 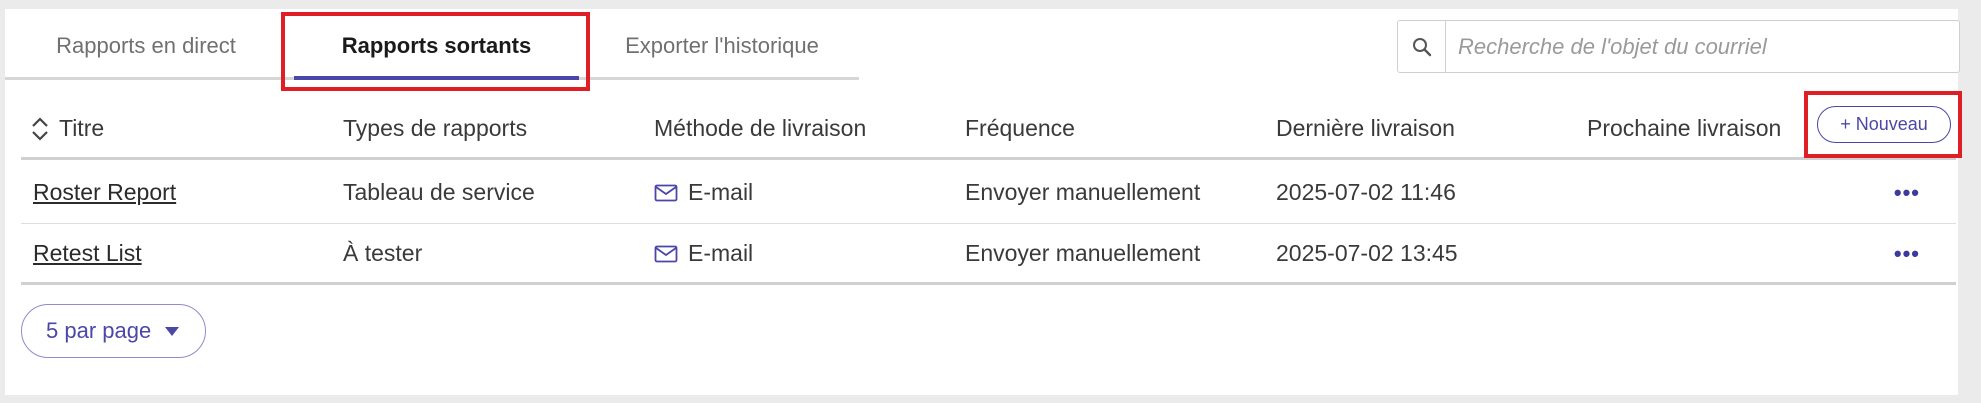 What do you see at coordinates (1020, 128) in the screenshot?
I see `column-frequency: Fréquence` at bounding box center [1020, 128].